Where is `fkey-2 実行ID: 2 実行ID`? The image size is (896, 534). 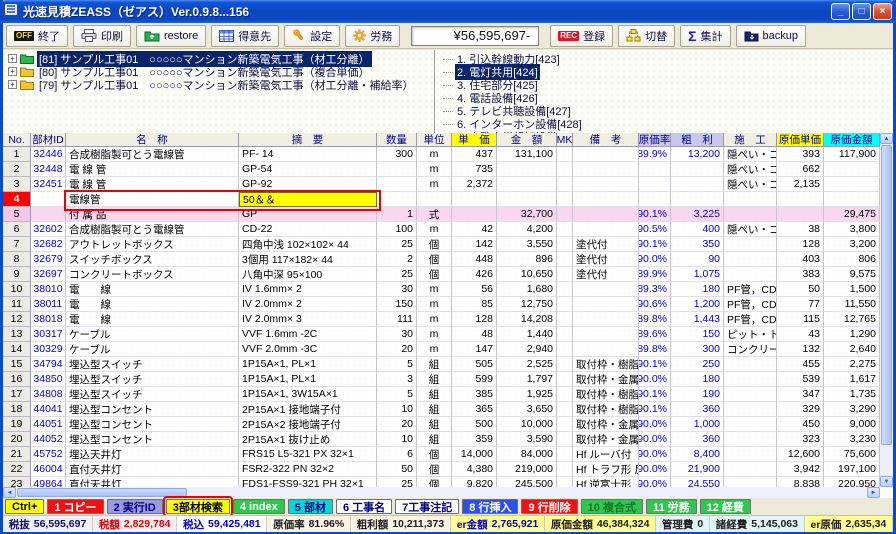
fkey-2 実行ID: 2 実行ID is located at coordinates (134, 506).